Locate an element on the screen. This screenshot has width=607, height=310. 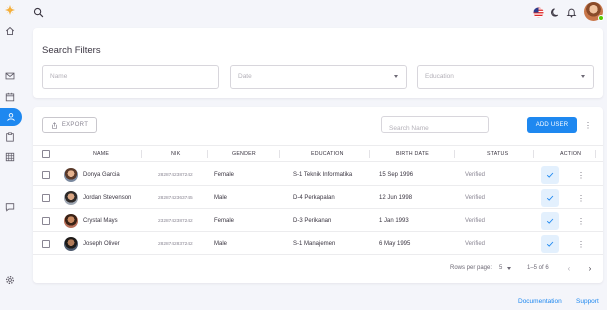
cell-gender: Female is located at coordinates (224, 175).